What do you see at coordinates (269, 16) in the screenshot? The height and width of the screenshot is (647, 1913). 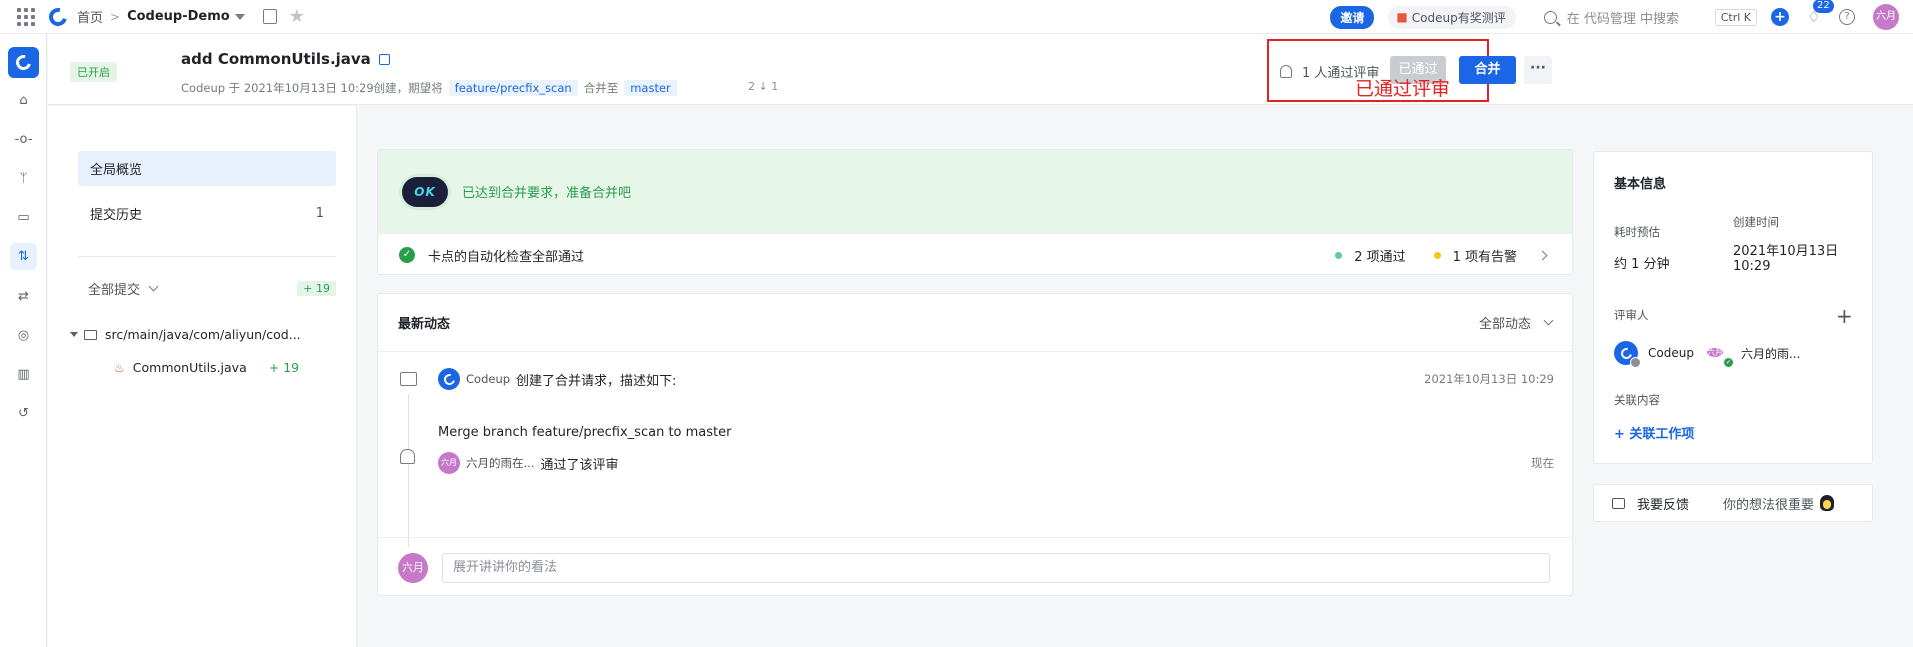 I see `building-icon` at bounding box center [269, 16].